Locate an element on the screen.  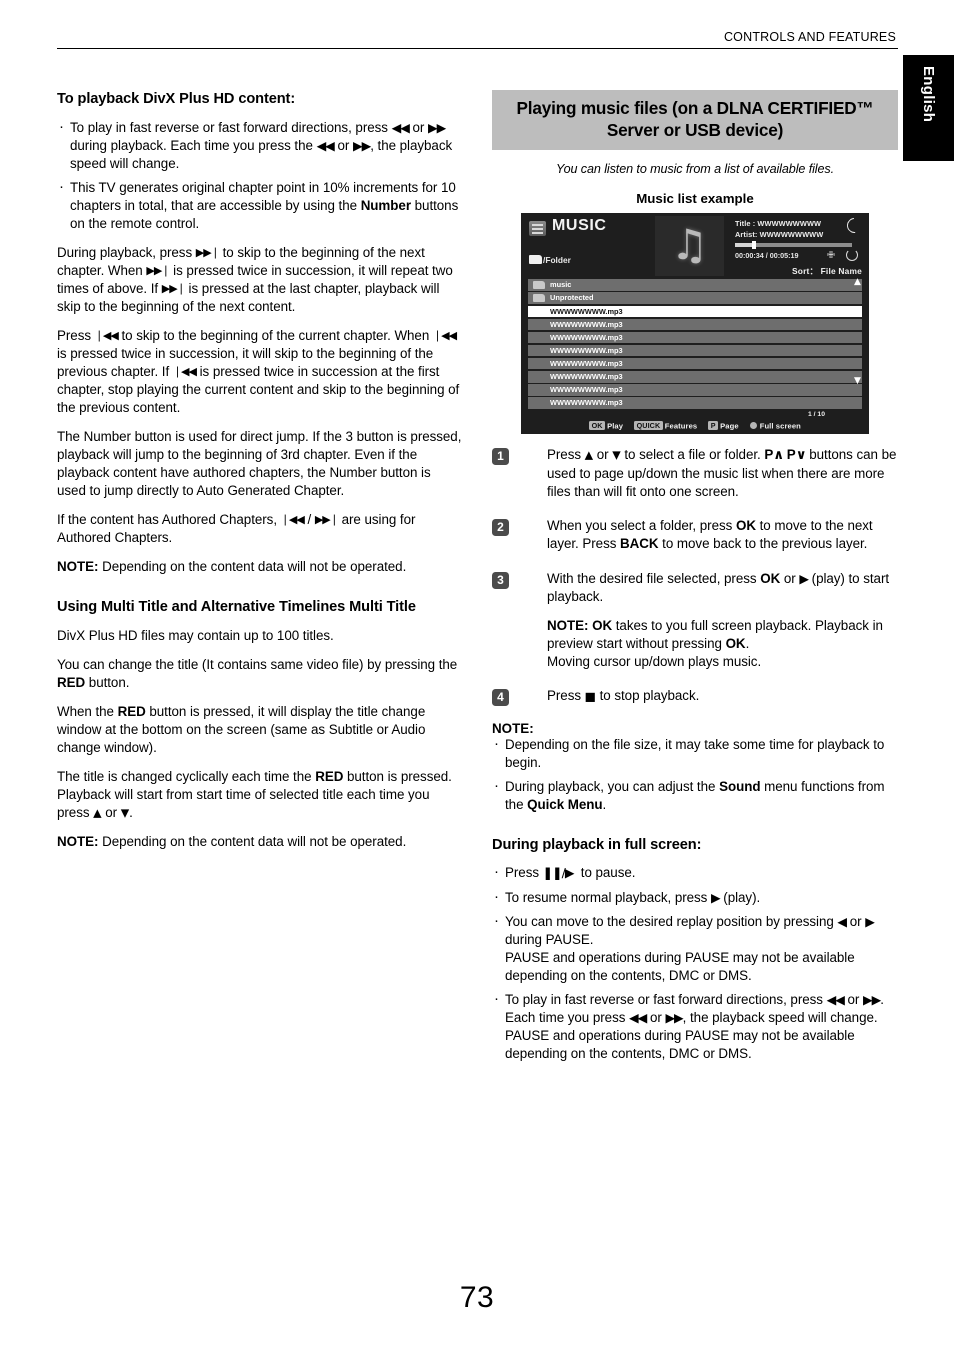
p-key-badge: P is located at coordinates (713, 425).